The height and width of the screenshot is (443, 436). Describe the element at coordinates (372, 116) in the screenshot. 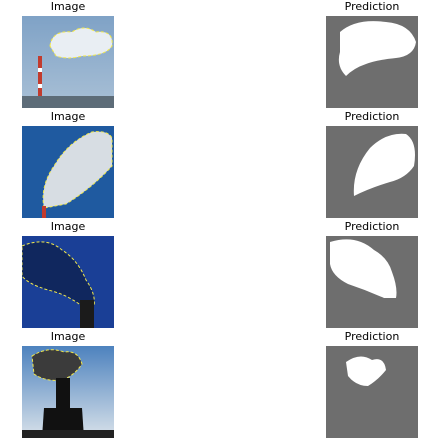

I see `prediction-title-2: Prediction` at that location.